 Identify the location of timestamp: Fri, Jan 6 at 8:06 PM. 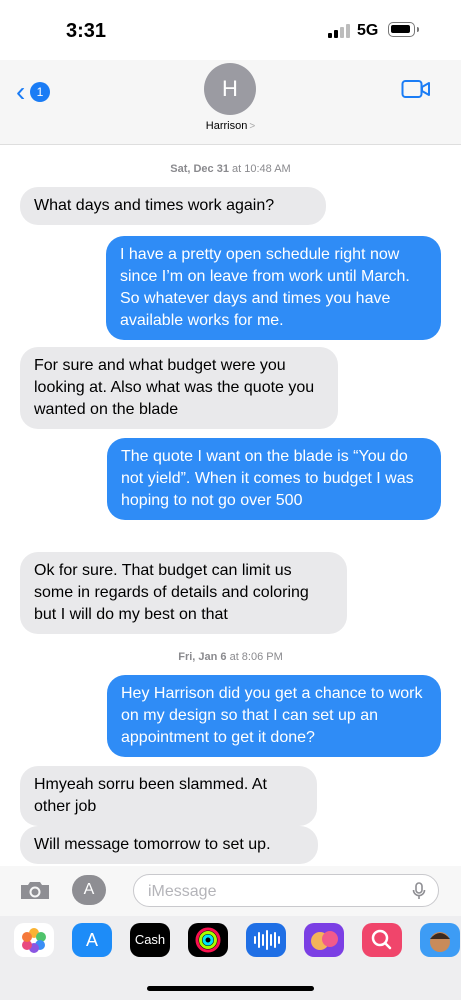
(230, 657).